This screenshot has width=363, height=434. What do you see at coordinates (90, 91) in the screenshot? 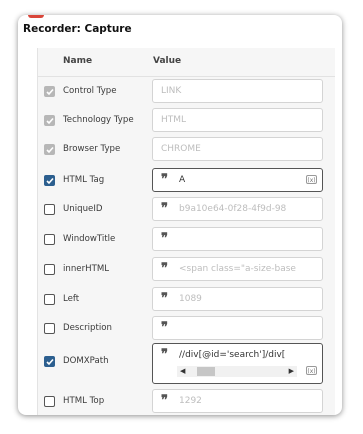
I see `row-label: Control Type` at bounding box center [90, 91].